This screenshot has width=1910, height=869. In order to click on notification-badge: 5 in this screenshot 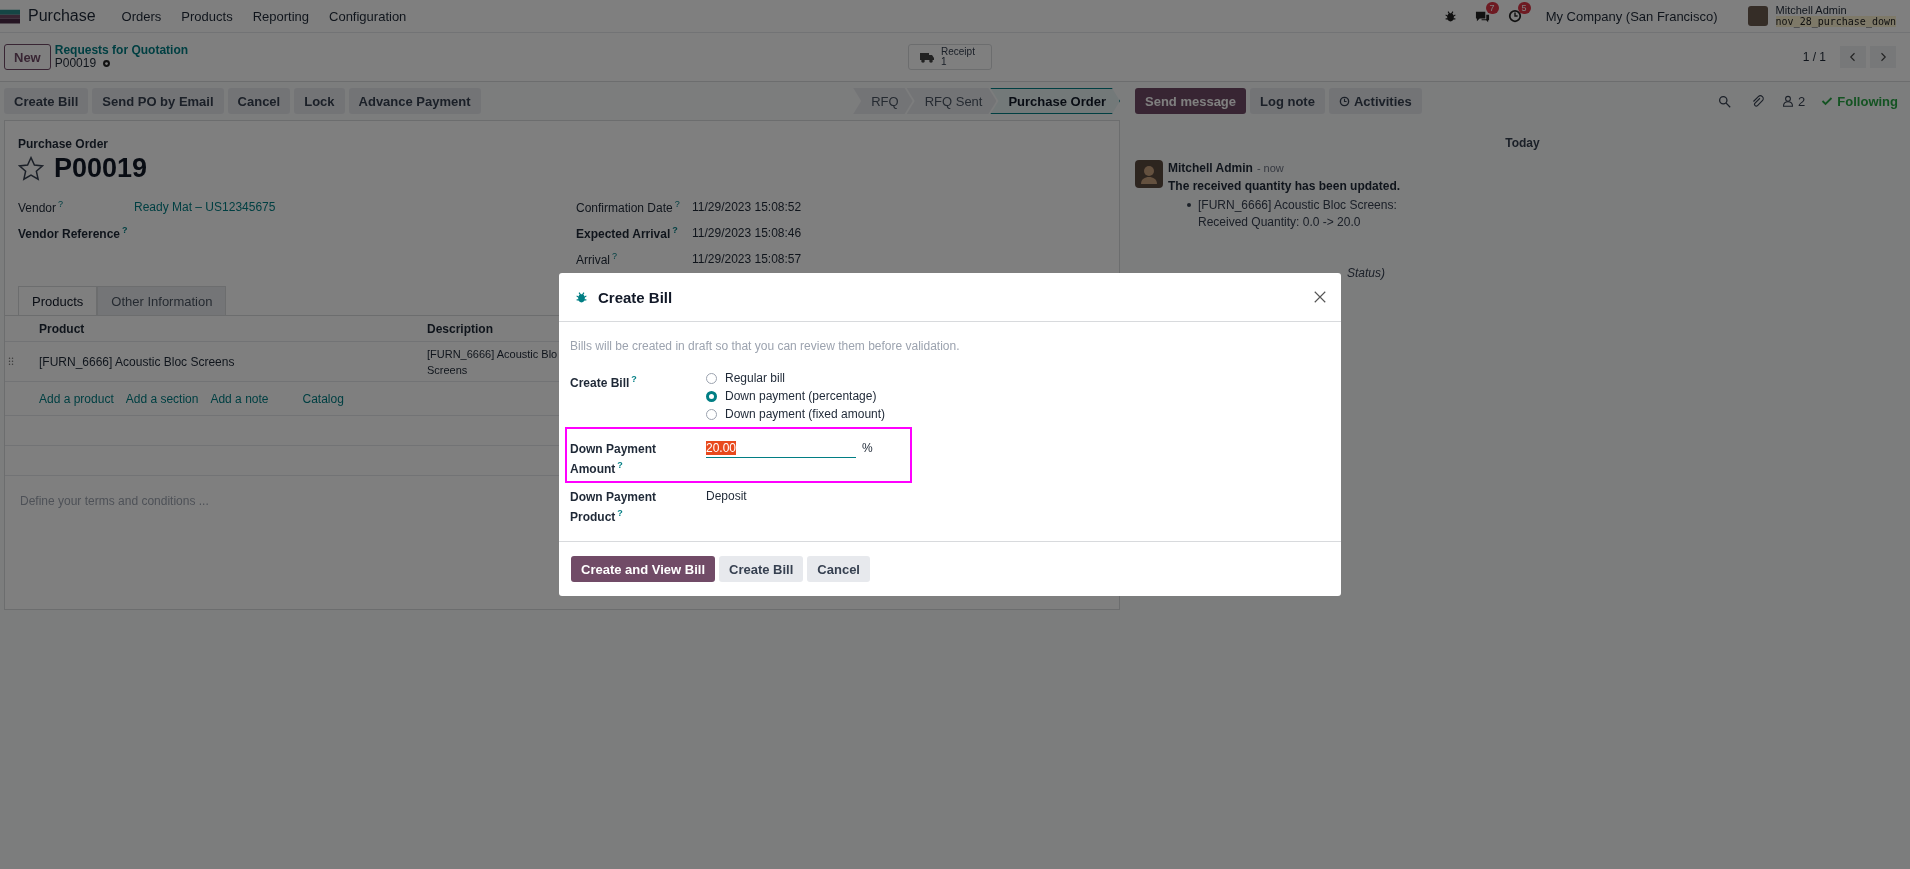, I will do `click(1524, 8)`.